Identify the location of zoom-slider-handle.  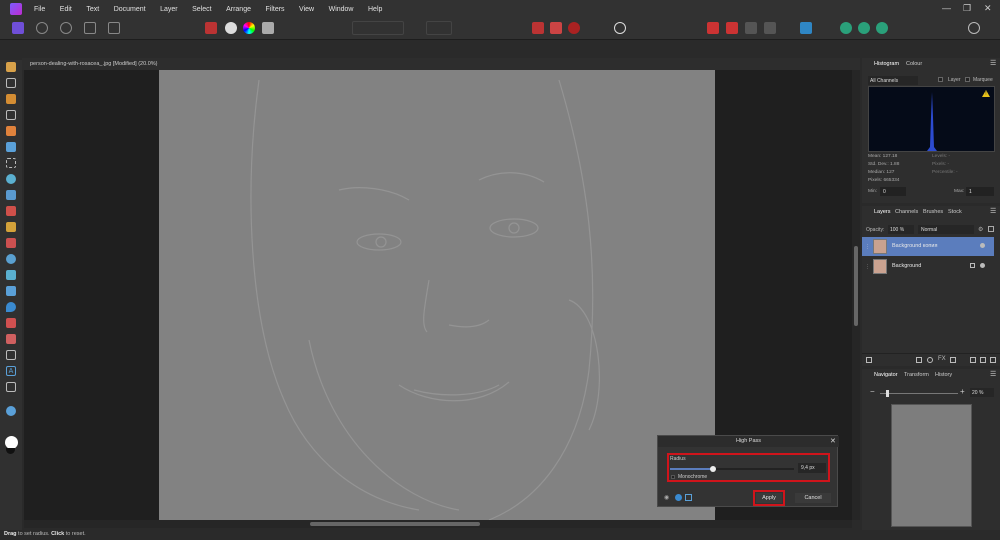
(887, 393).